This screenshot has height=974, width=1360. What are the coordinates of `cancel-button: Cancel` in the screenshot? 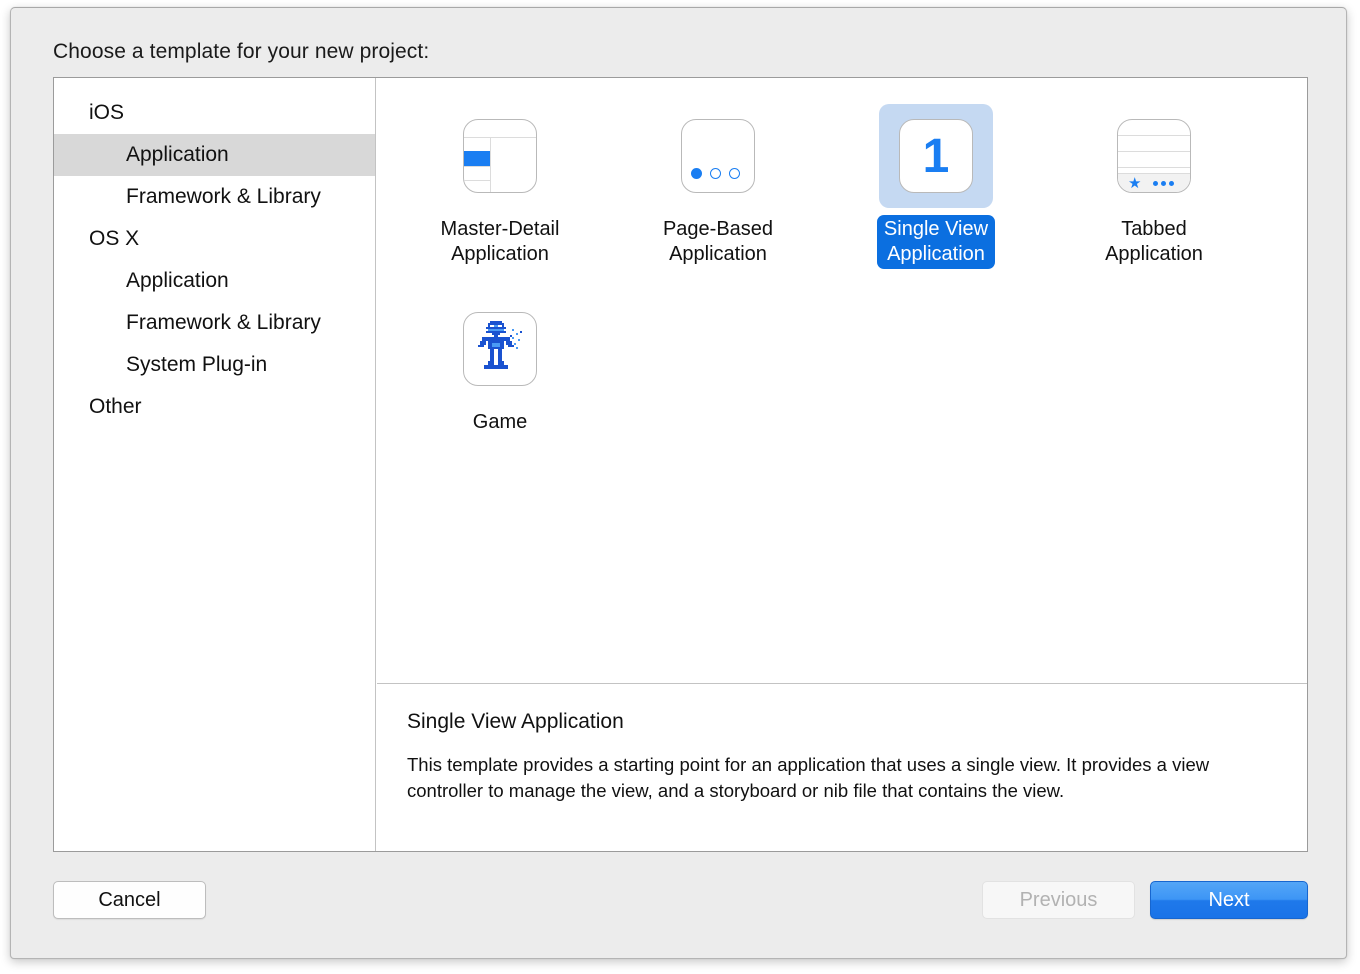 It's located at (129, 900).